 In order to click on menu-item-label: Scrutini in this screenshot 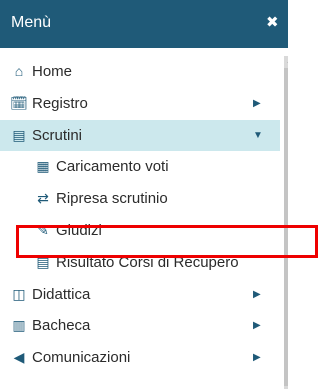, I will do `click(57, 135)`.